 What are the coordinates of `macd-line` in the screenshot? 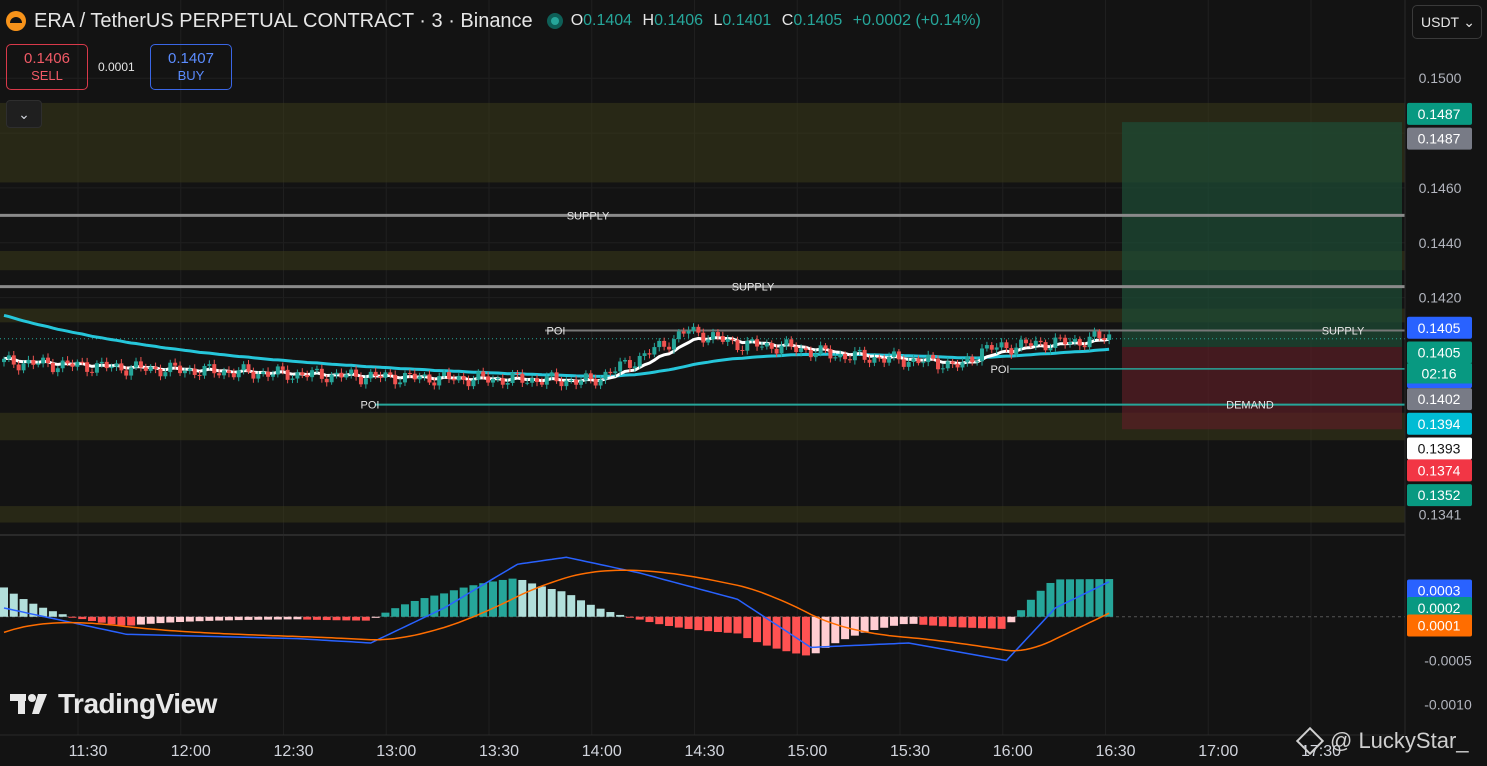 It's located at (556, 609).